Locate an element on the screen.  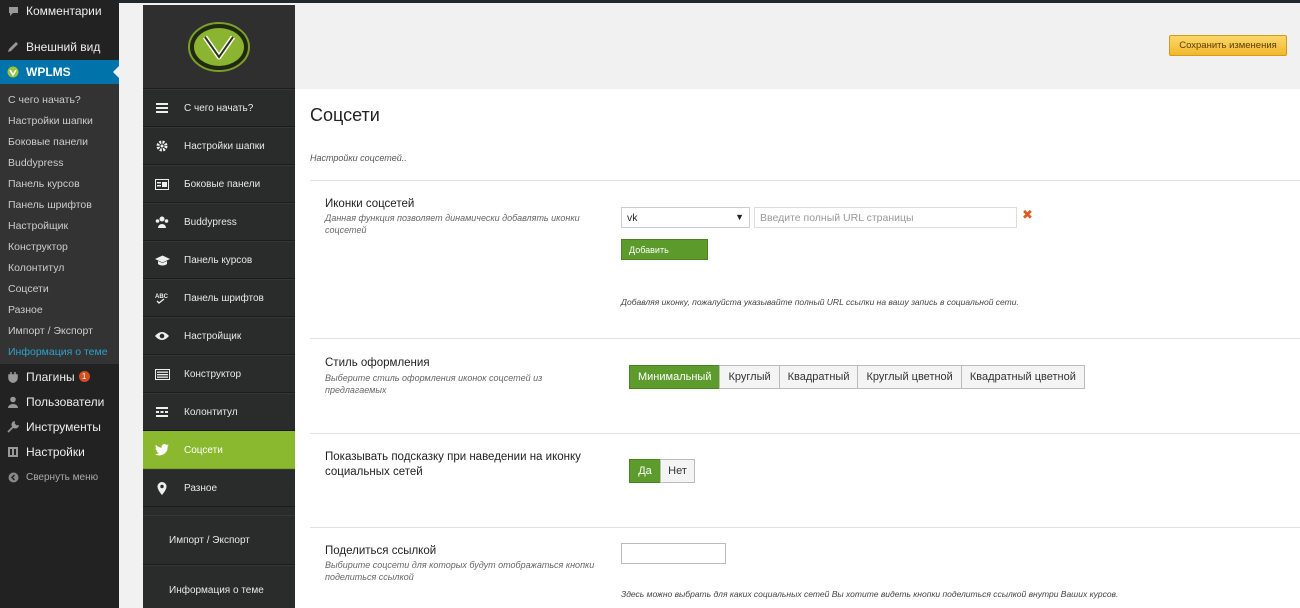
opt-item-customizer: Настройщик is located at coordinates (219, 336).